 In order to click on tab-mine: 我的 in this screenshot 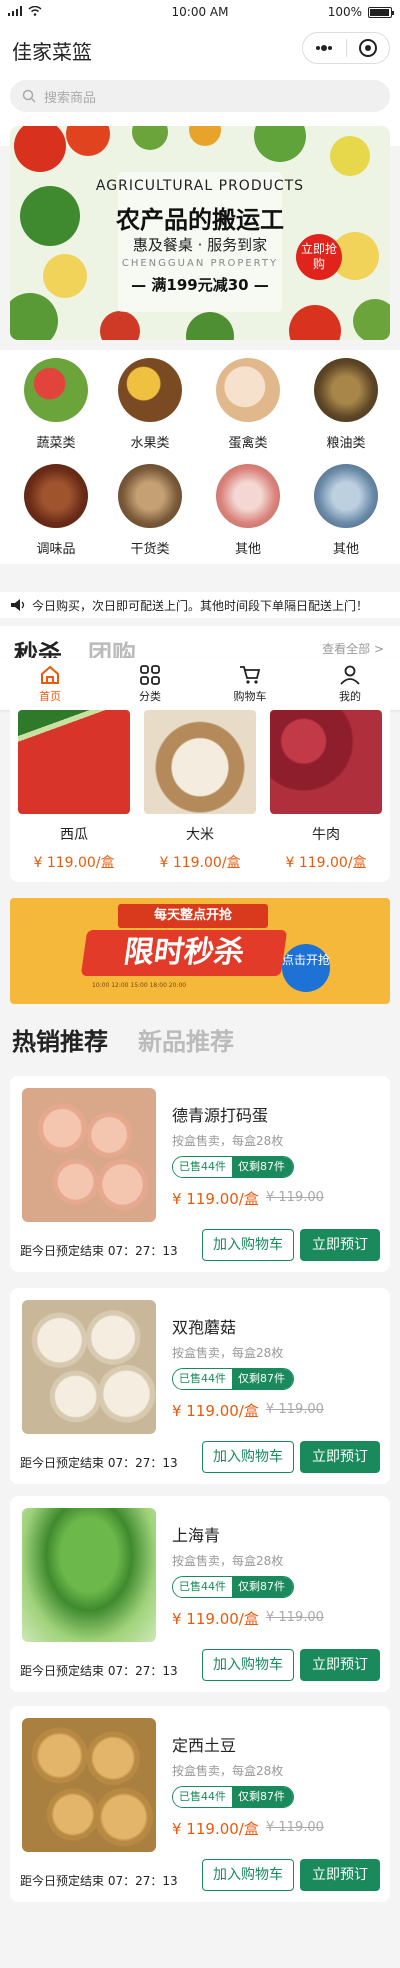, I will do `click(350, 684)`.